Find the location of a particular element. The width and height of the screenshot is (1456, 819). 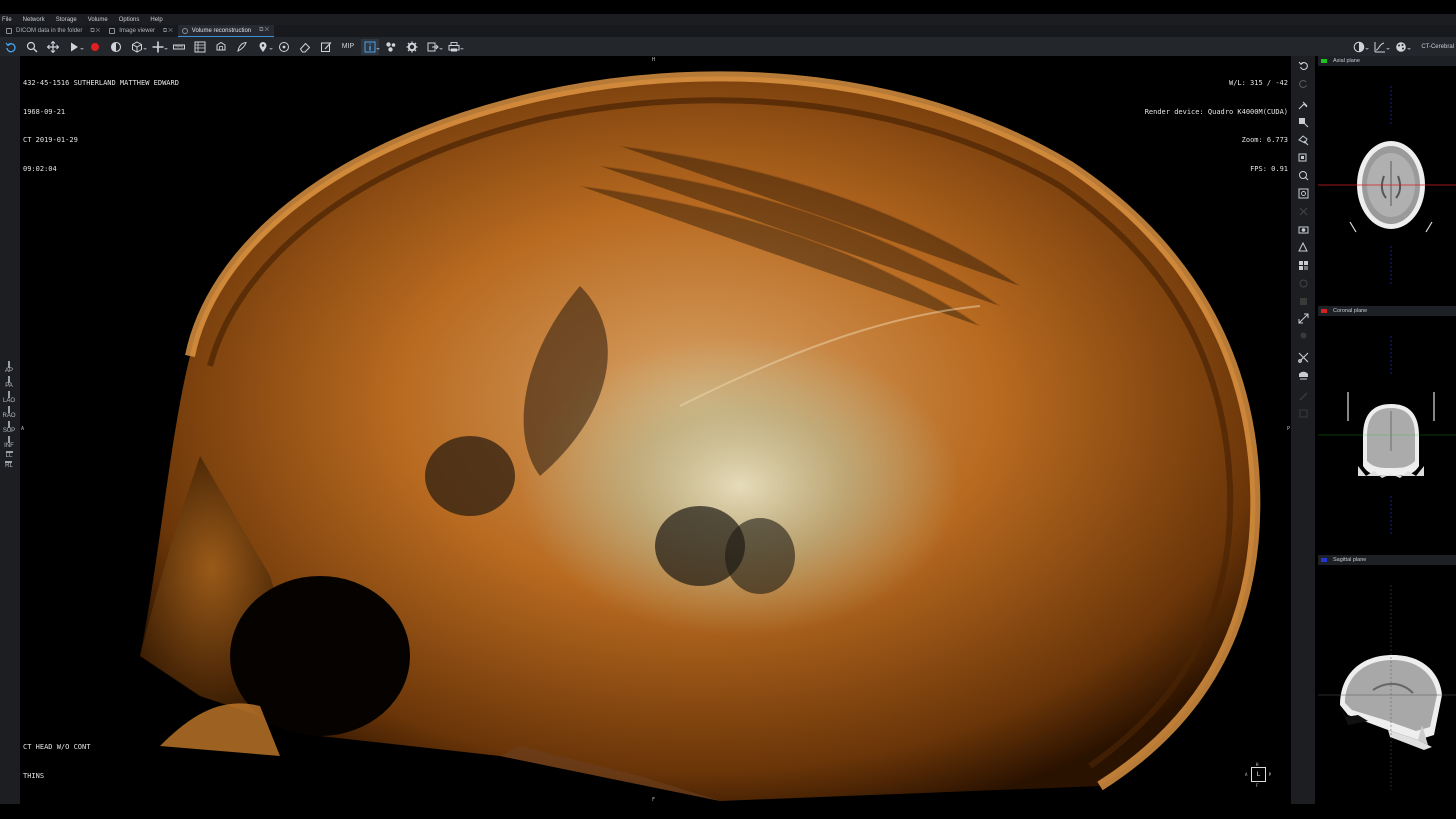

sagittal-color-swatch is located at coordinates (1324, 560).